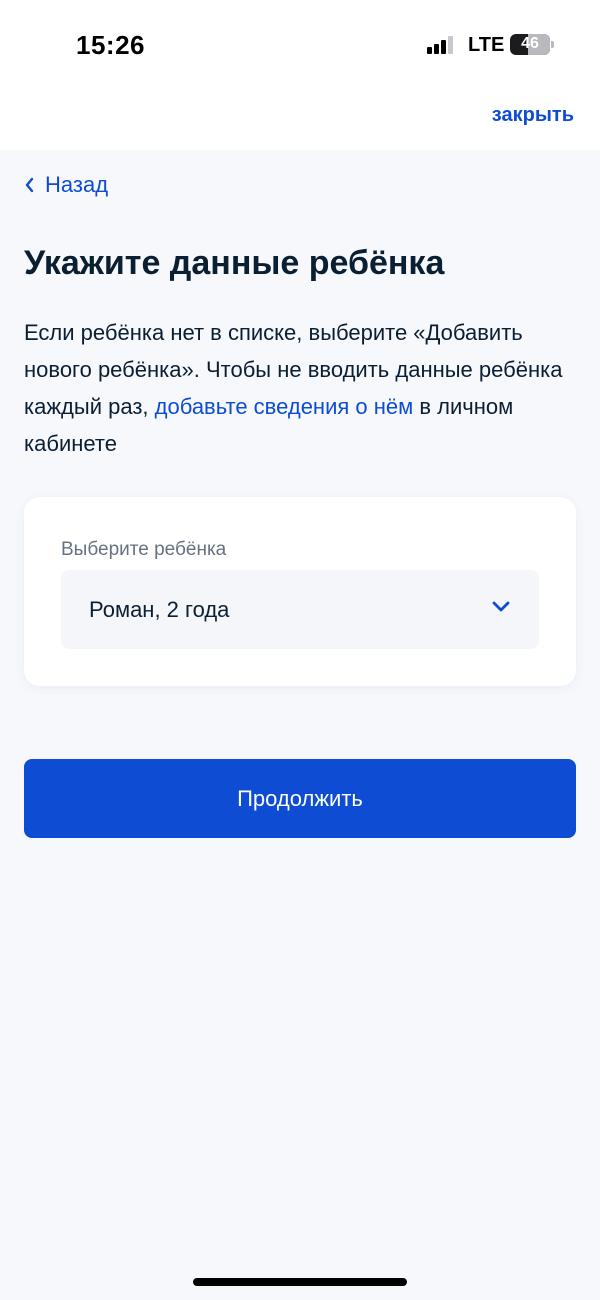 This screenshot has width=600, height=1300. What do you see at coordinates (300, 798) in the screenshot?
I see `continue-button: Продолжить` at bounding box center [300, 798].